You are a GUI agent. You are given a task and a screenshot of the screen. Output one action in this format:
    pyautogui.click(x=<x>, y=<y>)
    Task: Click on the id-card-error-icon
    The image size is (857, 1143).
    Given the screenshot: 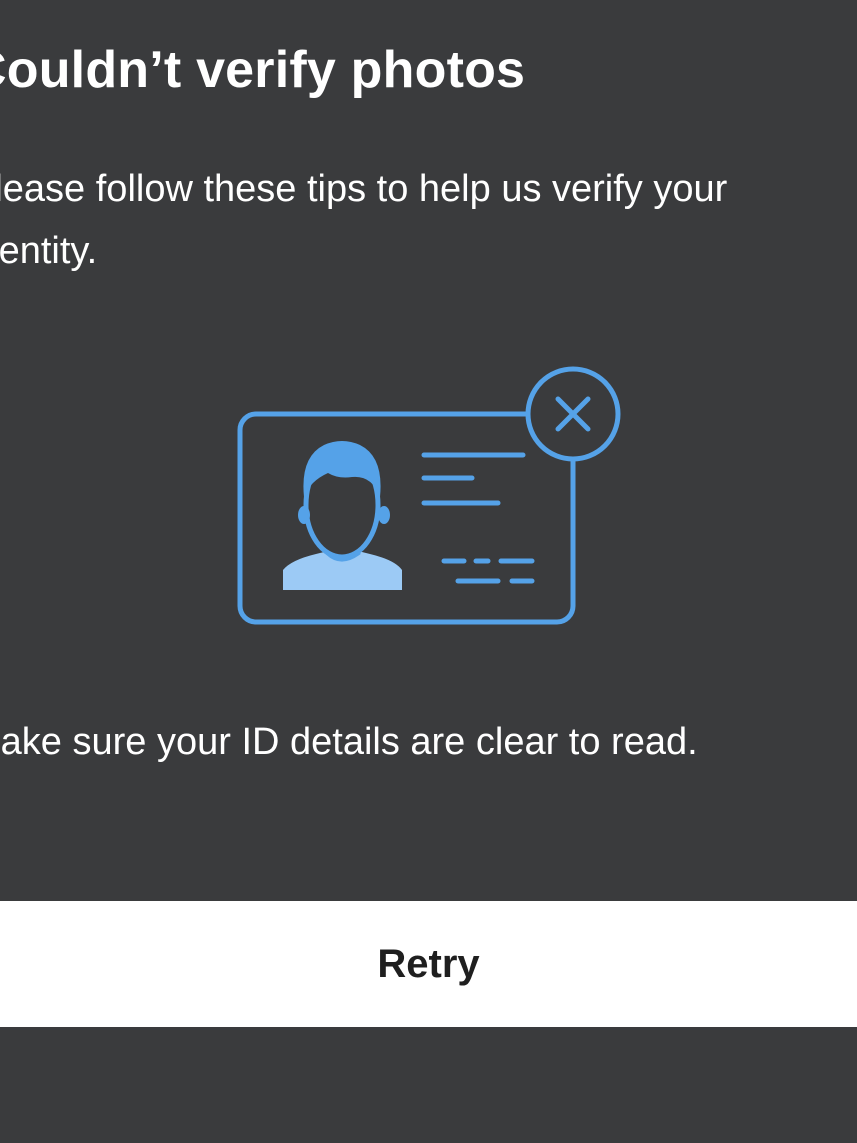 What is the action you would take?
    pyautogui.click(x=429, y=495)
    